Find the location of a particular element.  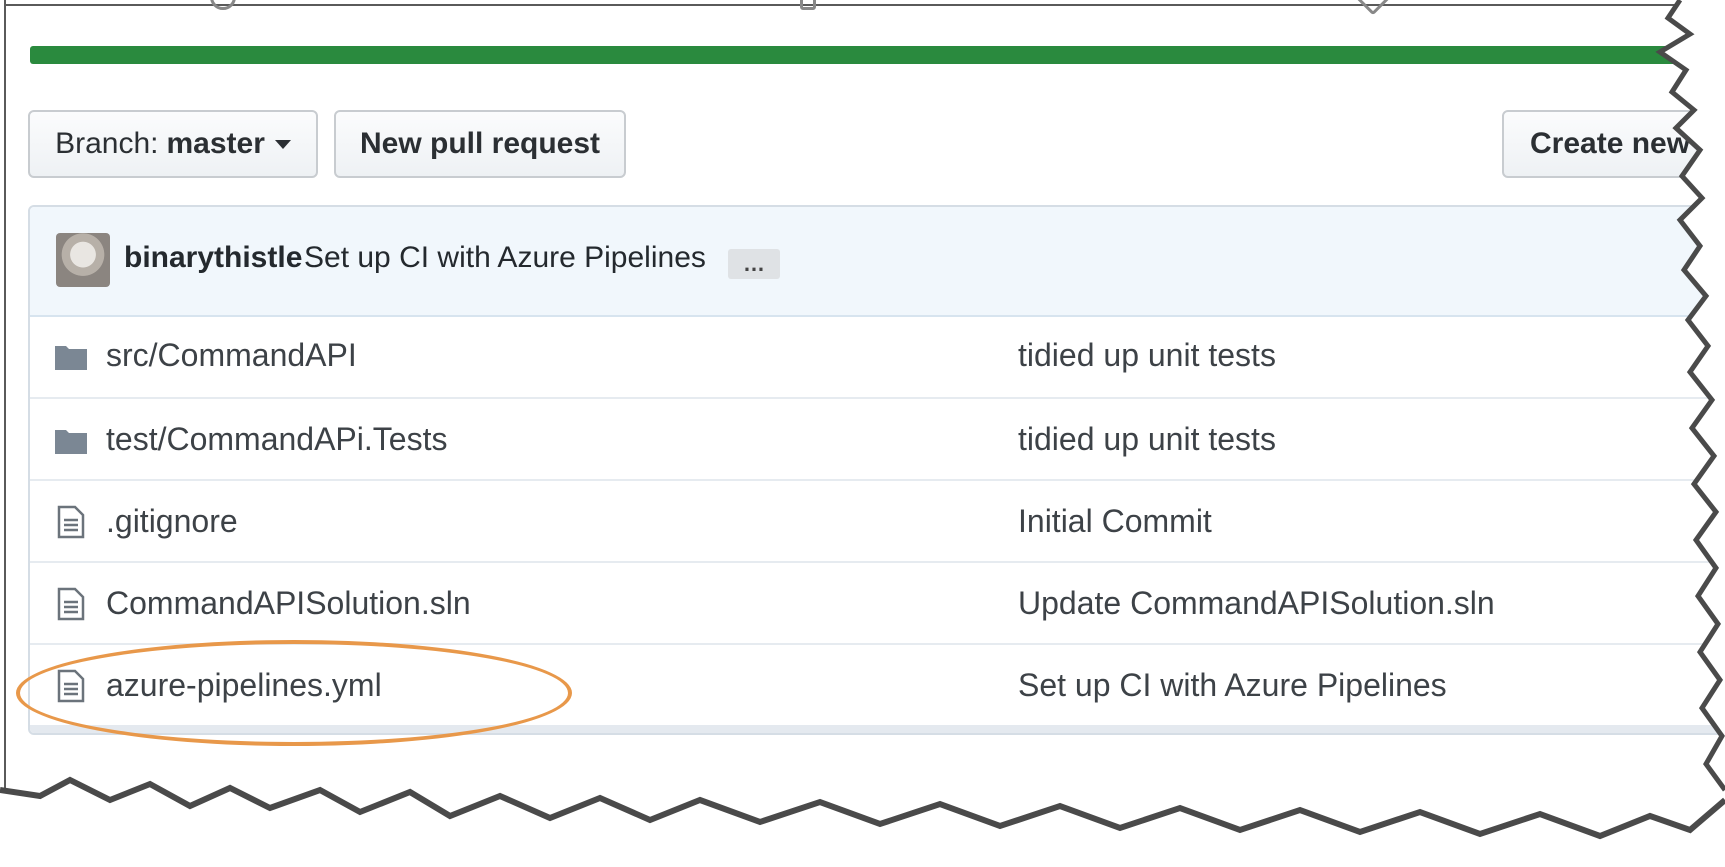

branches-stat is located at coordinates (808, 5).